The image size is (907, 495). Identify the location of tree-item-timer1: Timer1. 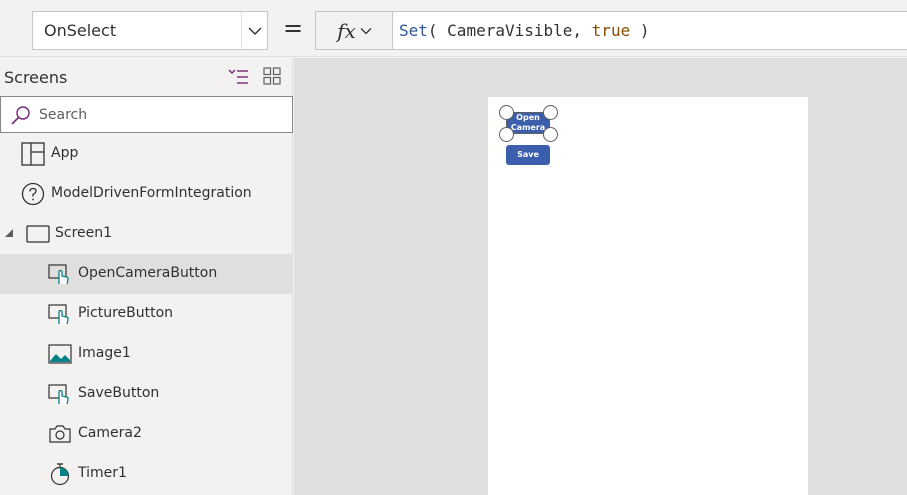
(146, 474).